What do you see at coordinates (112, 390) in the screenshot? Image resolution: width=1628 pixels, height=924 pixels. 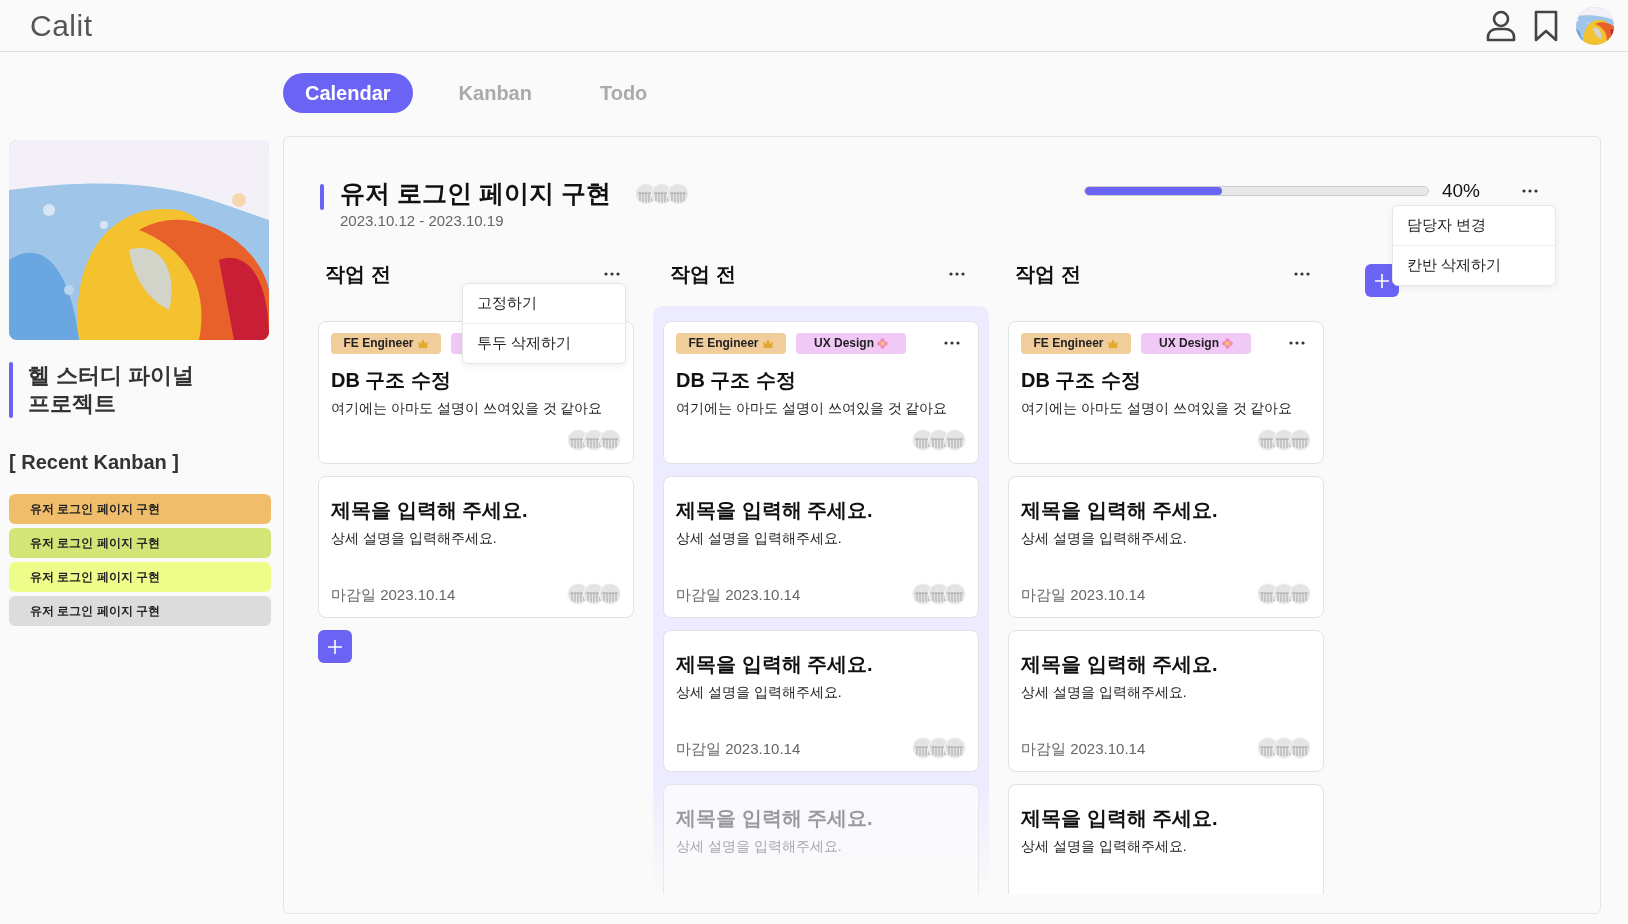 I see `project-title: 헬 스터디 파이널 프로젝트` at bounding box center [112, 390].